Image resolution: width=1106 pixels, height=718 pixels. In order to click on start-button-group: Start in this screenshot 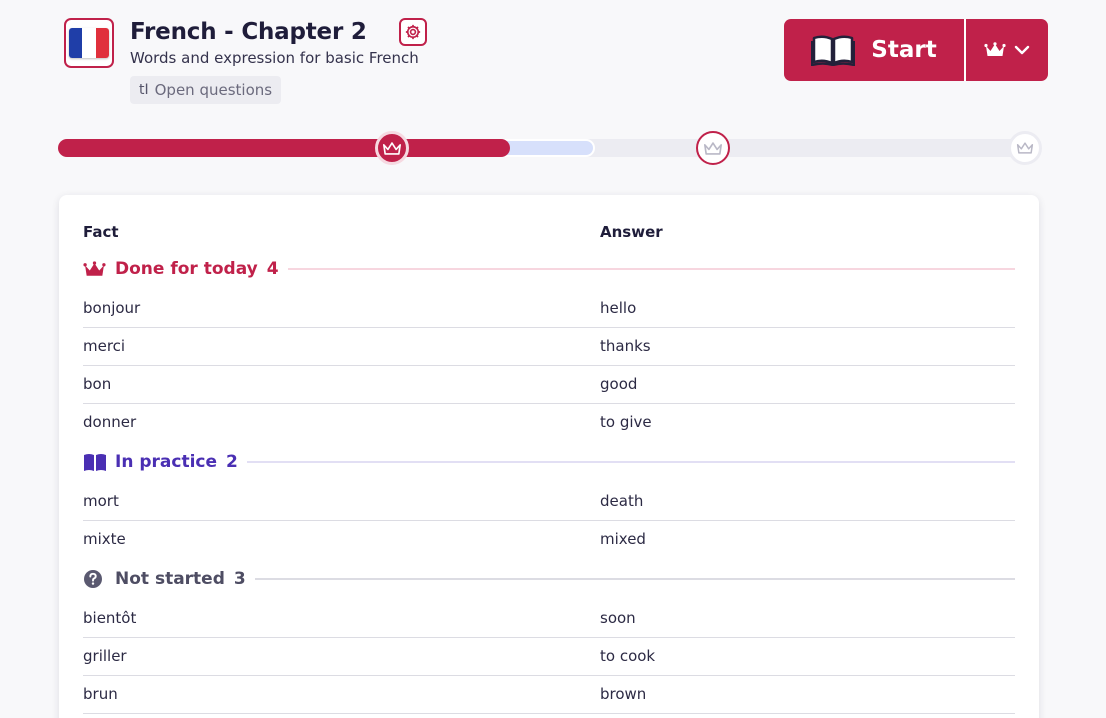, I will do `click(916, 50)`.